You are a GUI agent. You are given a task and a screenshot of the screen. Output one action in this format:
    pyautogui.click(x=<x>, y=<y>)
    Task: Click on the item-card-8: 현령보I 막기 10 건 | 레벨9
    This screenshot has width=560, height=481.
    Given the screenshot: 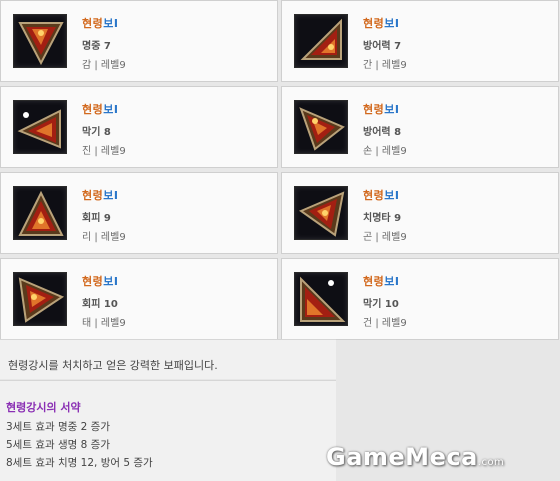 What is the action you would take?
    pyautogui.click(x=420, y=299)
    